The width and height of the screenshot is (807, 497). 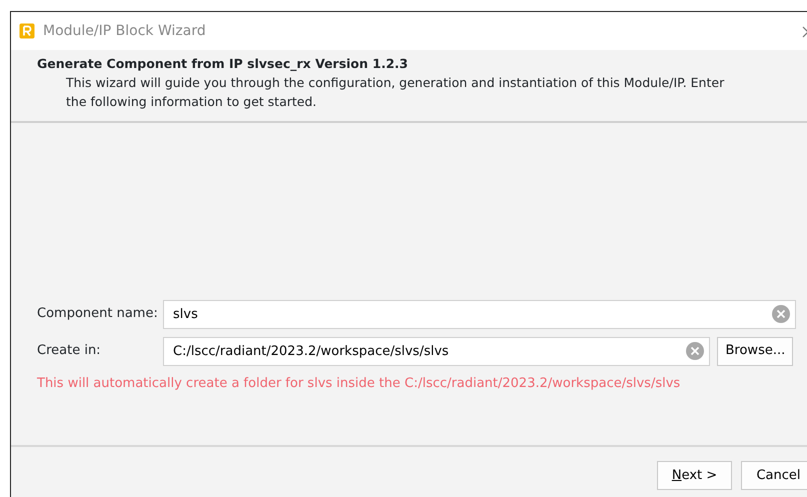 What do you see at coordinates (436, 351) in the screenshot?
I see `text-field: C:/lscc/radiant/2023.2/workspace/slvs/slvs` at bounding box center [436, 351].